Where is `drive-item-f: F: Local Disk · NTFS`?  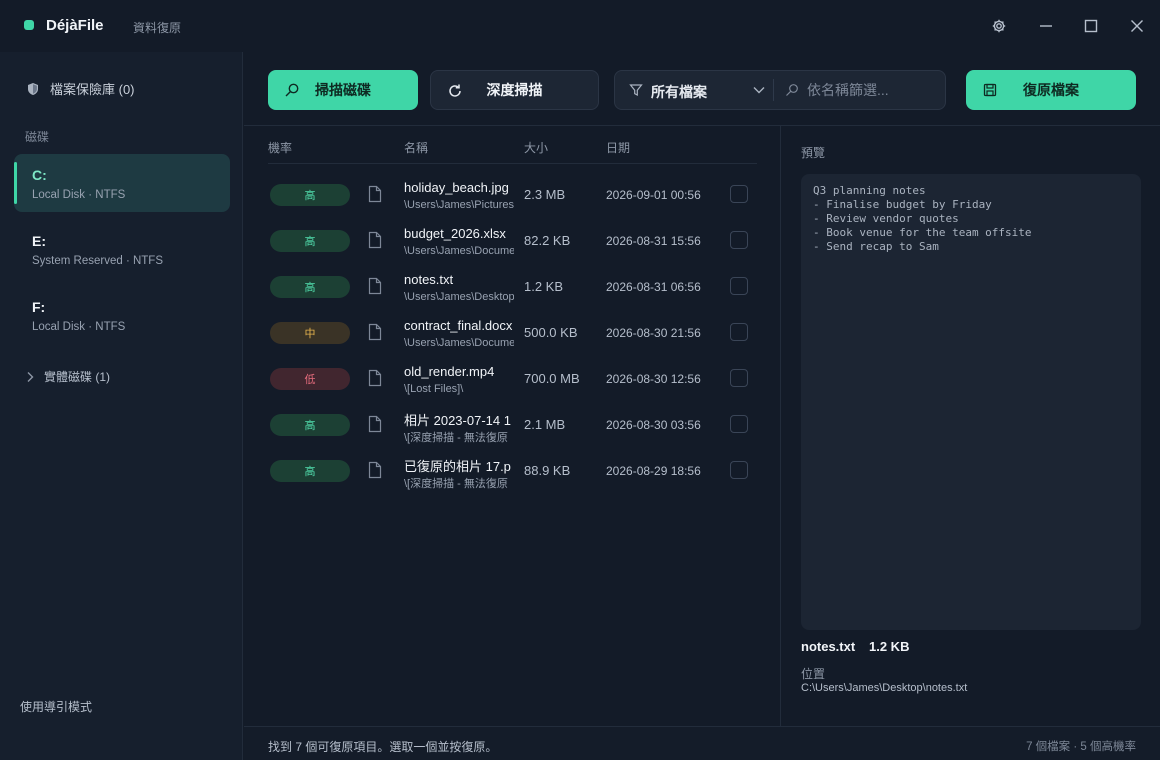
drive-item-f: F: Local Disk · NTFS is located at coordinates (122, 315).